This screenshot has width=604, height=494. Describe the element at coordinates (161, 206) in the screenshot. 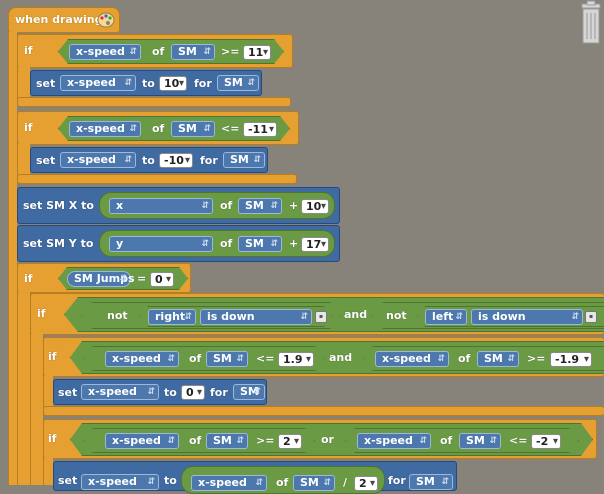

I see `property-dropdown: x` at that location.